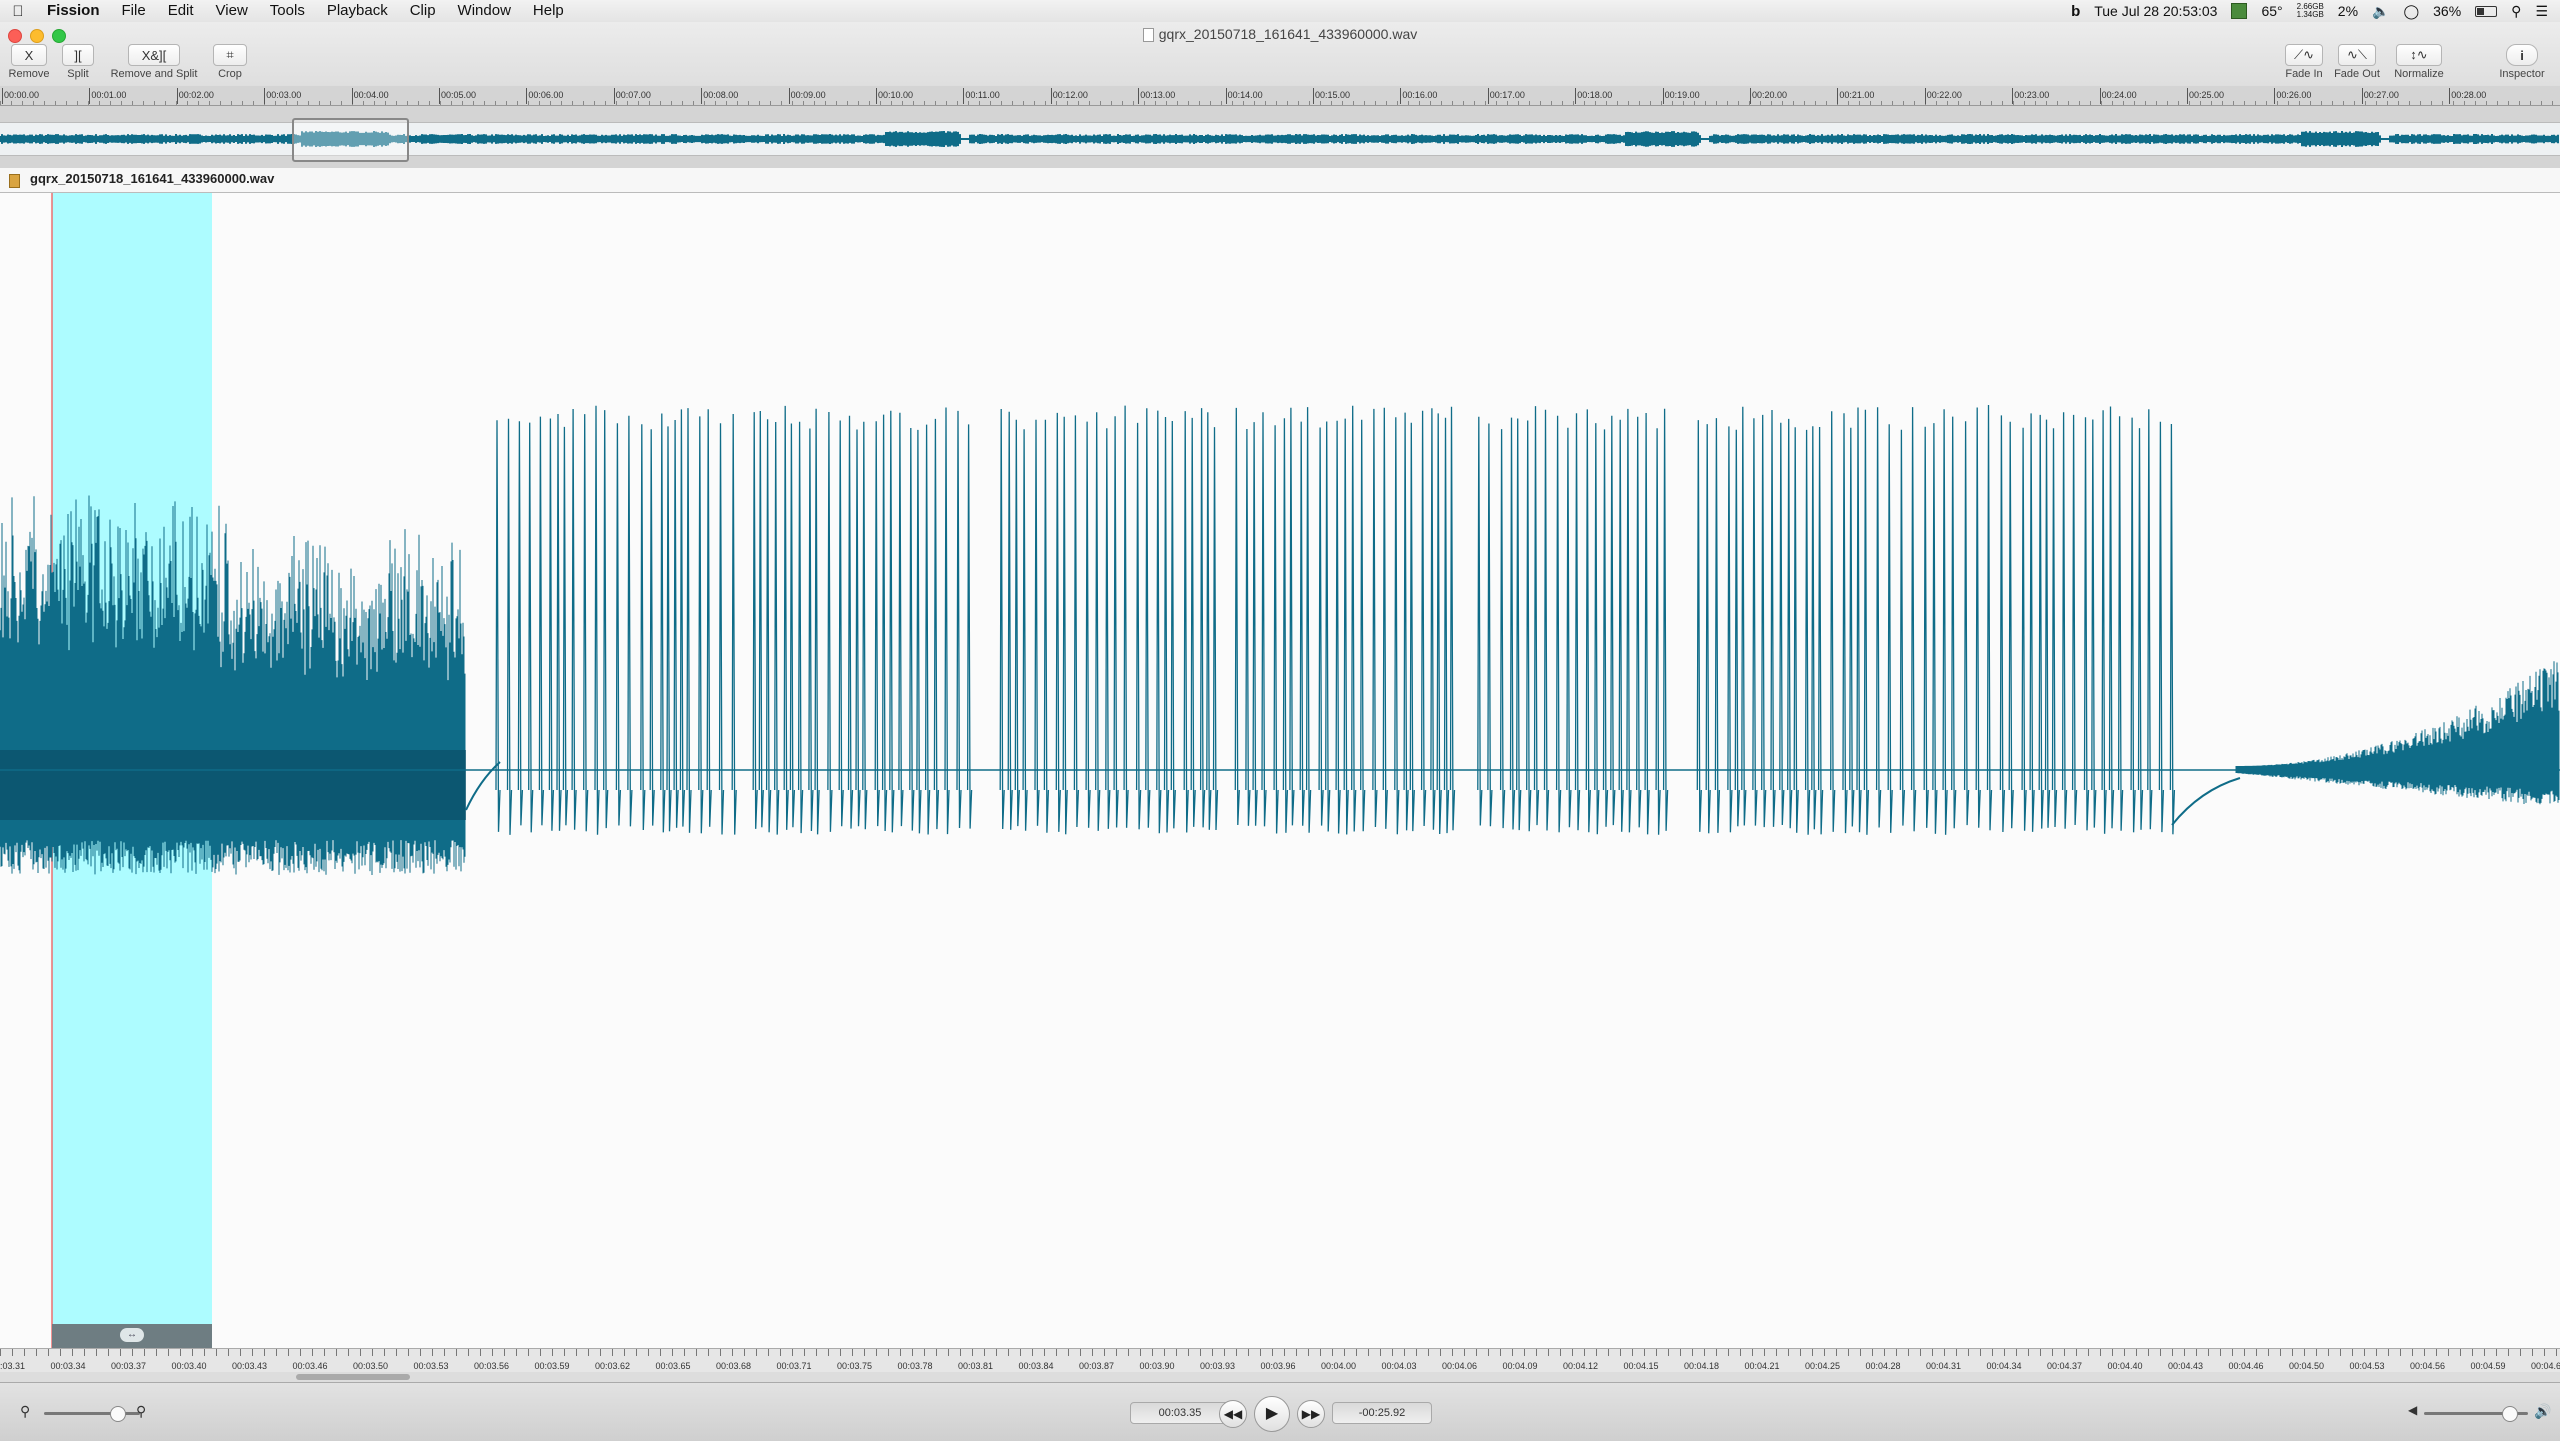 The width and height of the screenshot is (2560, 1441). I want to click on menu-app-name: Fission, so click(73, 11).